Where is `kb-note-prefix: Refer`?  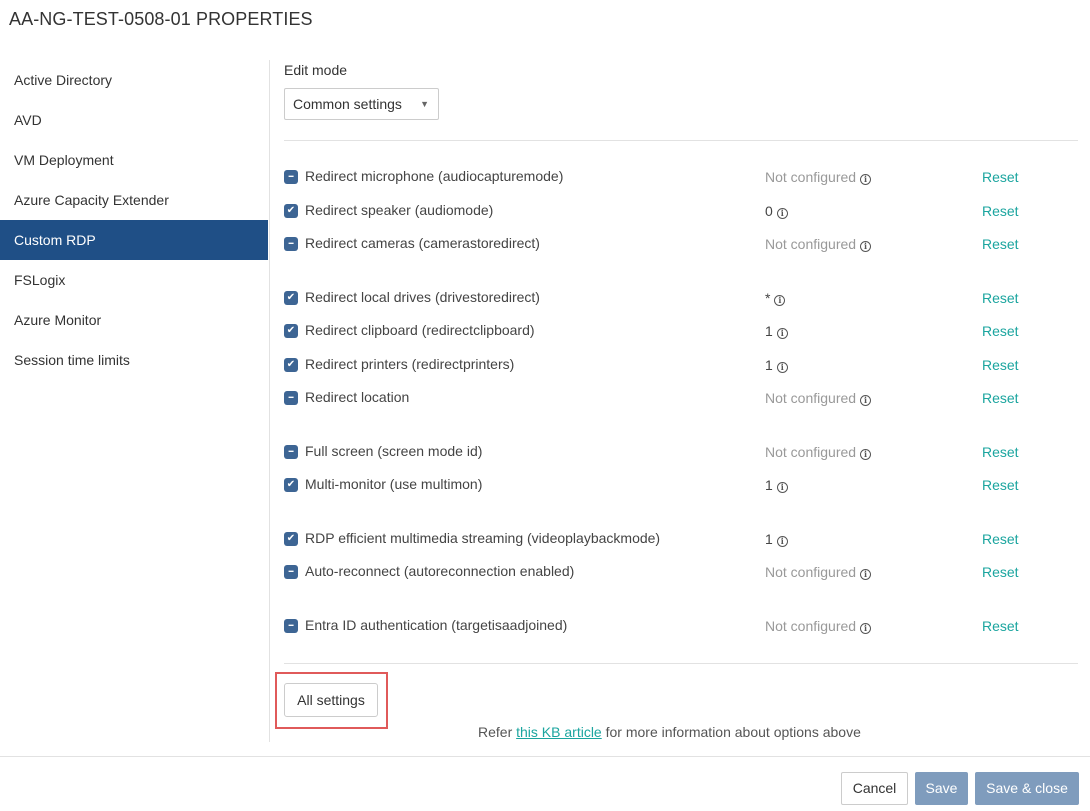
kb-note-prefix: Refer is located at coordinates (497, 732).